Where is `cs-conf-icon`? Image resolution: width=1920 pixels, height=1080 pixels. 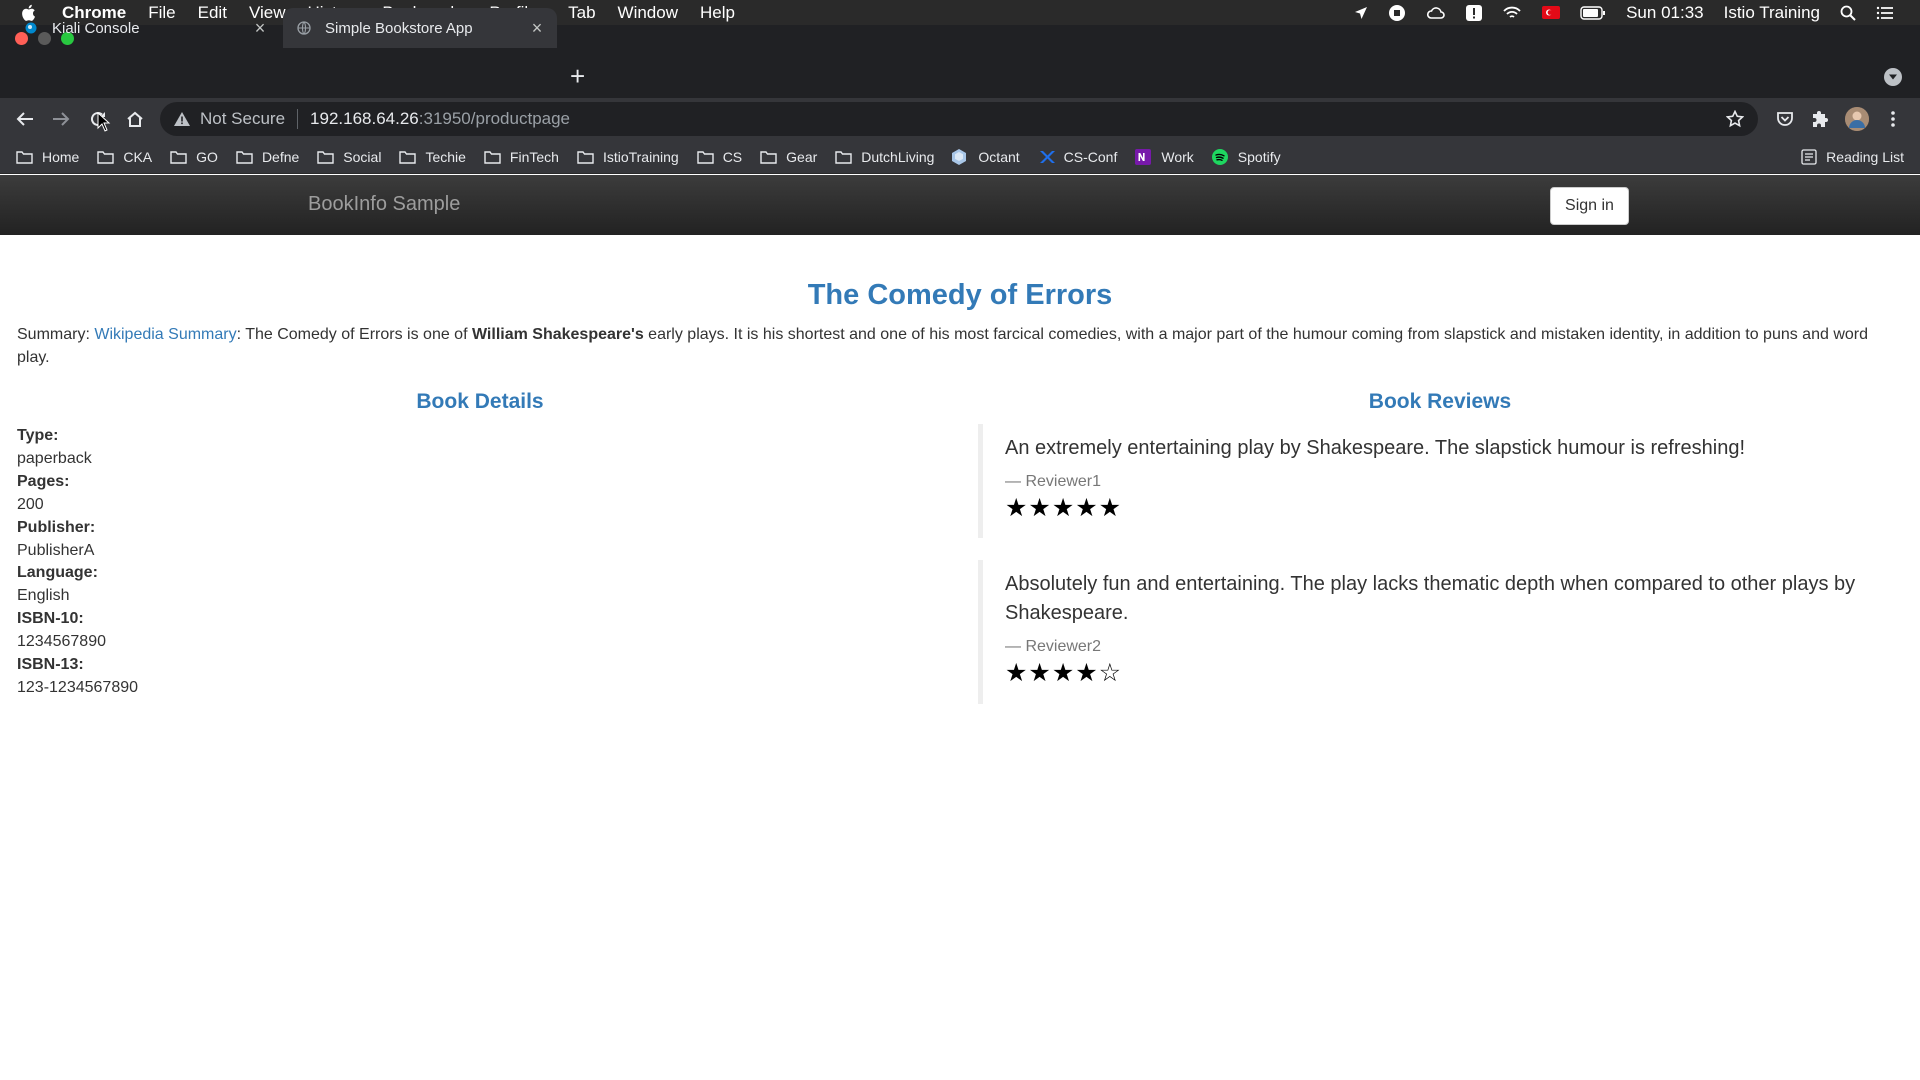 cs-conf-icon is located at coordinates (1046, 157).